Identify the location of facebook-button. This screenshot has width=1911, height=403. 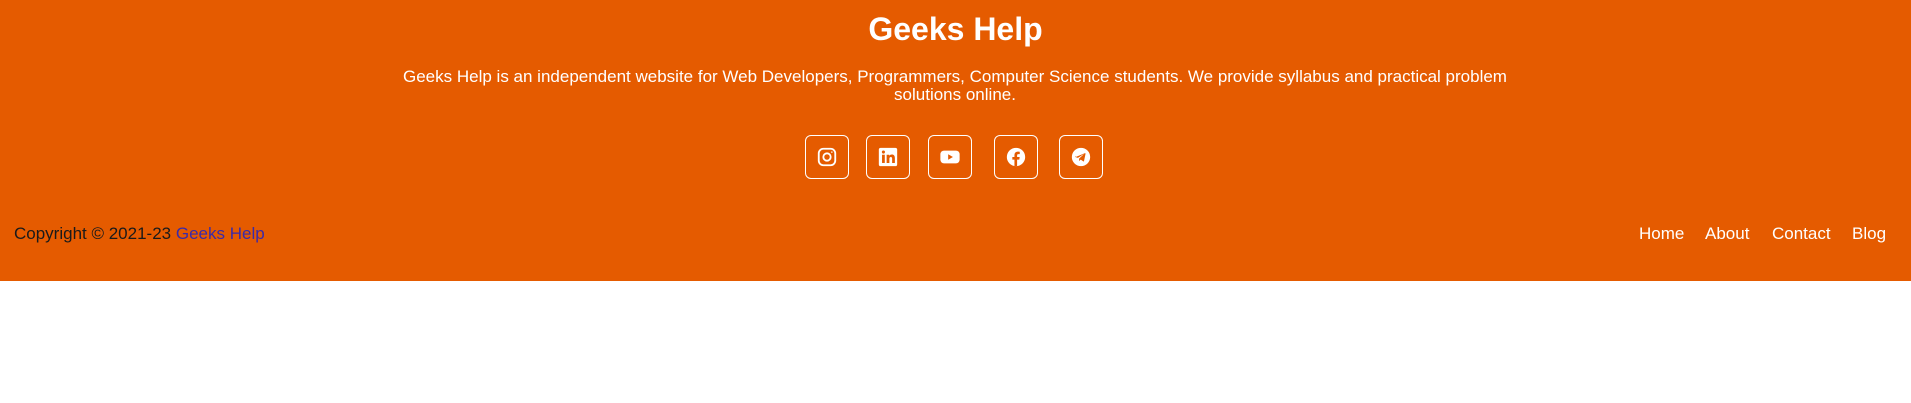
(1016, 157).